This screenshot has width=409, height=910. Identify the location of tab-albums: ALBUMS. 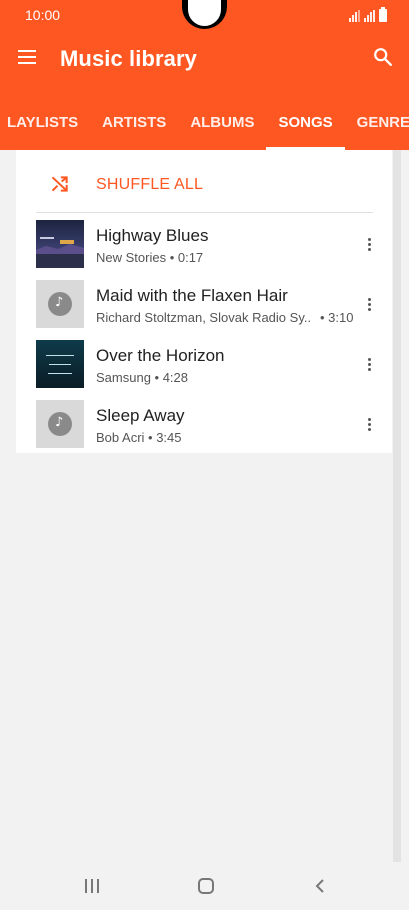
(222, 128).